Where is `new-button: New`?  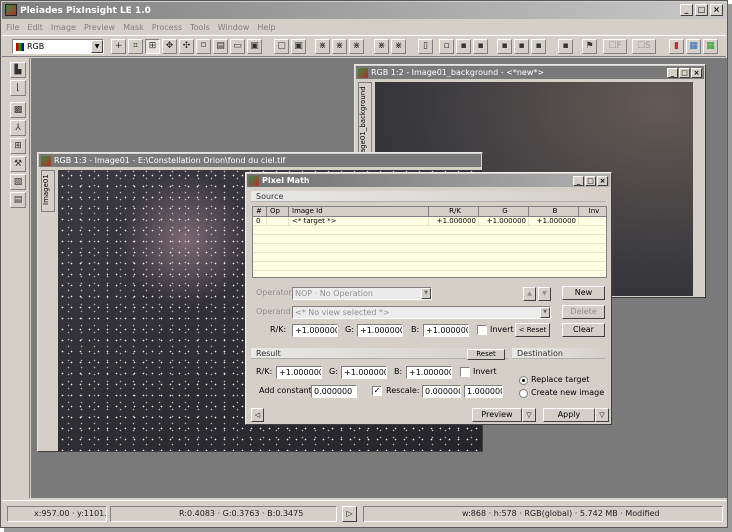 new-button: New is located at coordinates (583, 293).